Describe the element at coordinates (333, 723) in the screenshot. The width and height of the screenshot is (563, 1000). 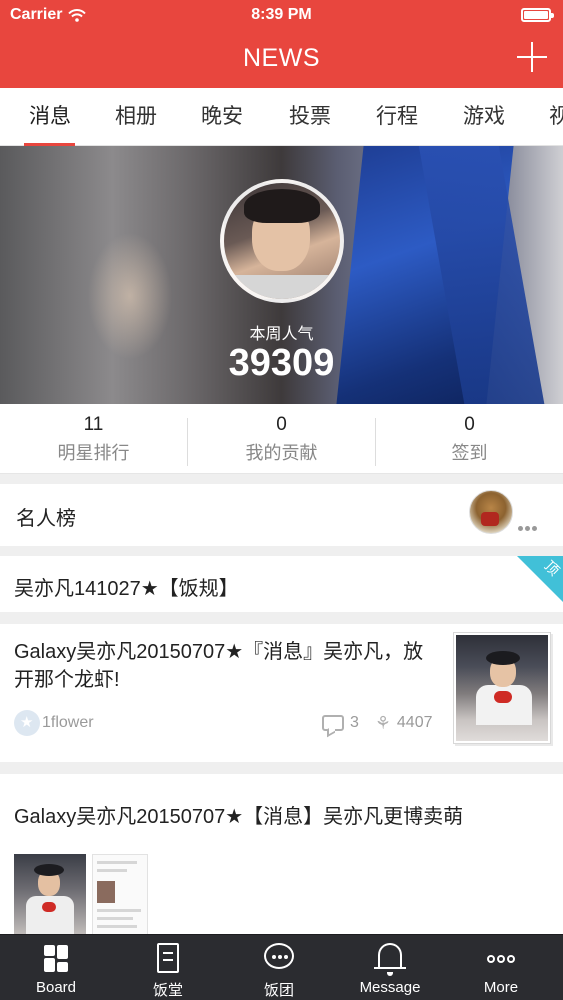
I see `comment-icon` at that location.